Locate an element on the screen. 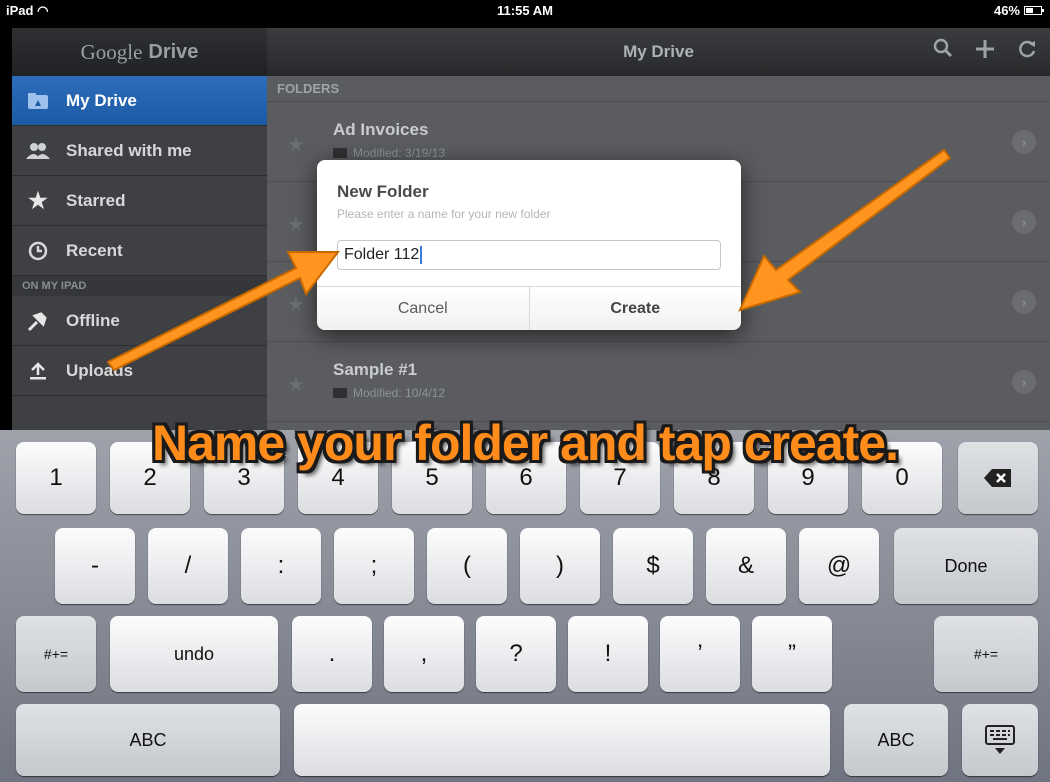 This screenshot has height=782, width=1050. sidebar-item-label: My Drive is located at coordinates (101, 100).